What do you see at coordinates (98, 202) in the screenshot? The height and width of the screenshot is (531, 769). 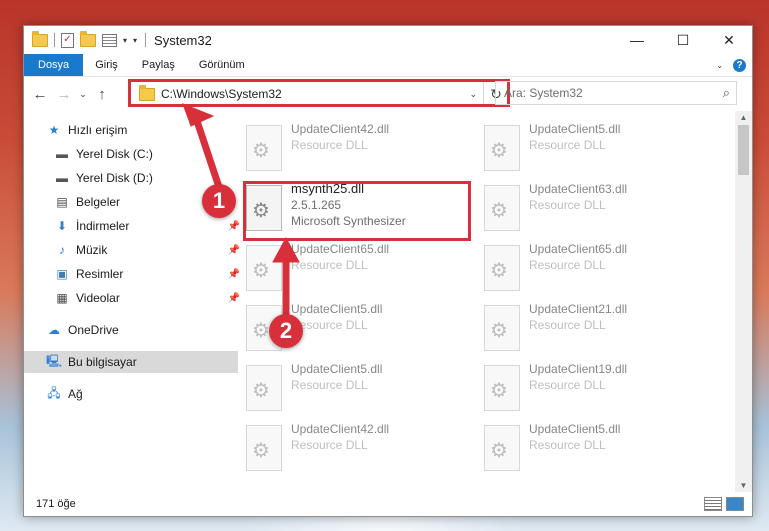 I see `sidebar-item-label: Belgeler` at bounding box center [98, 202].